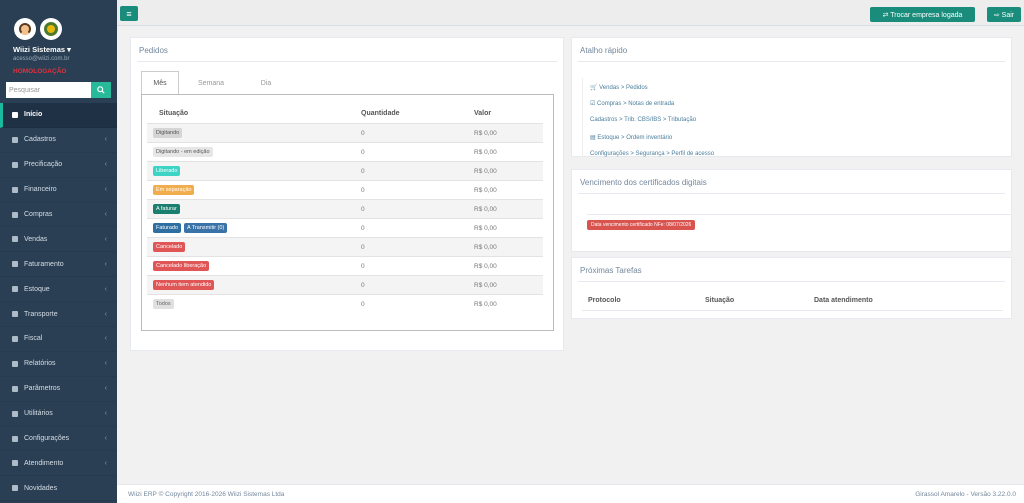 The image size is (1024, 503). I want to click on shortcut-vendas-pedidos: 🛒 Vendas > Pedidos, so click(619, 87).